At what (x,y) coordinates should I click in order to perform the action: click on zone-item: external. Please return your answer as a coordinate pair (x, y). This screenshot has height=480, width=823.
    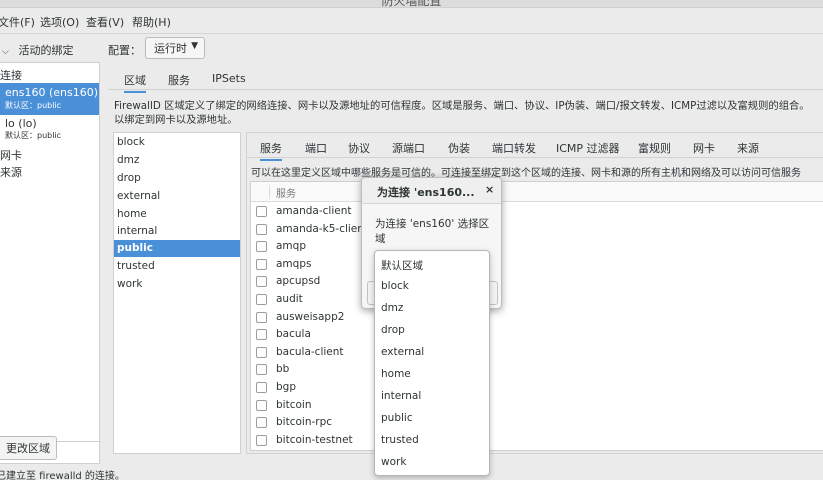
    Looking at the image, I should click on (177, 196).